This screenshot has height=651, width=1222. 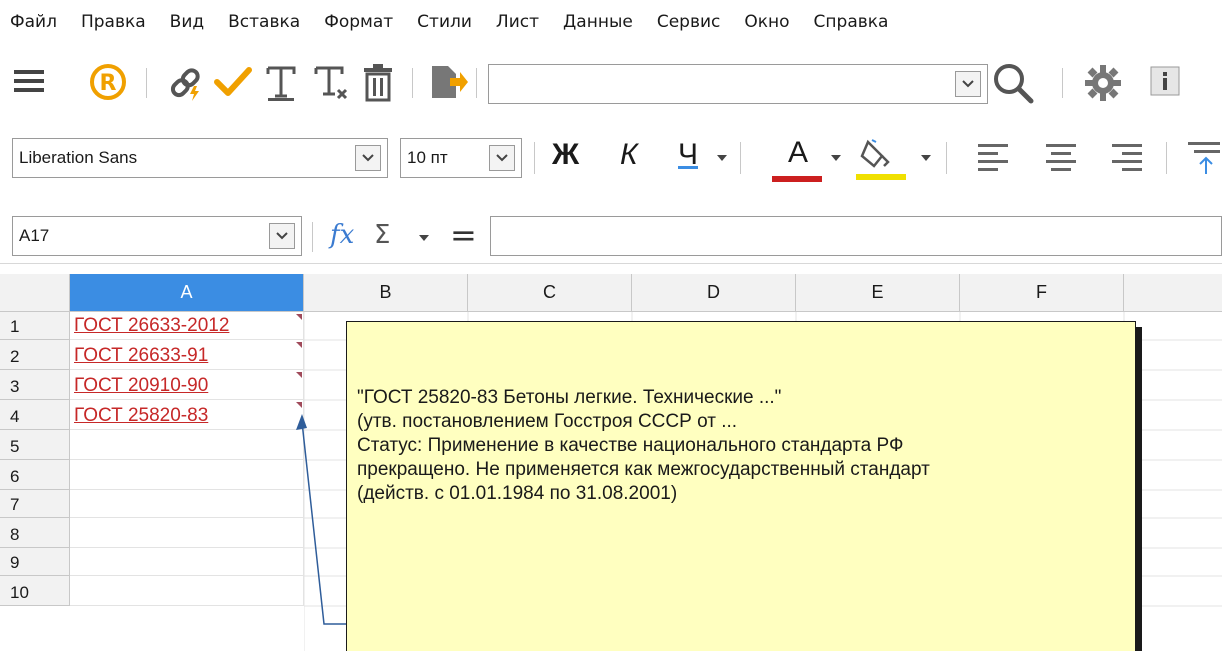 What do you see at coordinates (187, 385) in the screenshot?
I see `cell-a3: ГОСТ 20910-90` at bounding box center [187, 385].